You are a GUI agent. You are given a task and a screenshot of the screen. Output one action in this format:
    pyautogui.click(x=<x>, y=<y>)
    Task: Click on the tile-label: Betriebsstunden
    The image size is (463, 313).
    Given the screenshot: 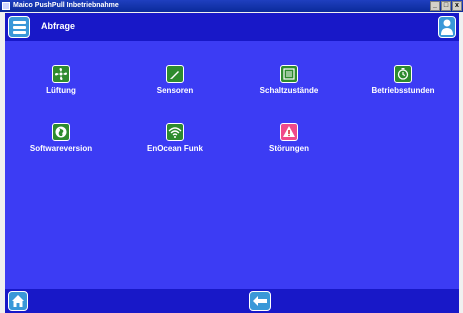 What is the action you would take?
    pyautogui.click(x=403, y=90)
    